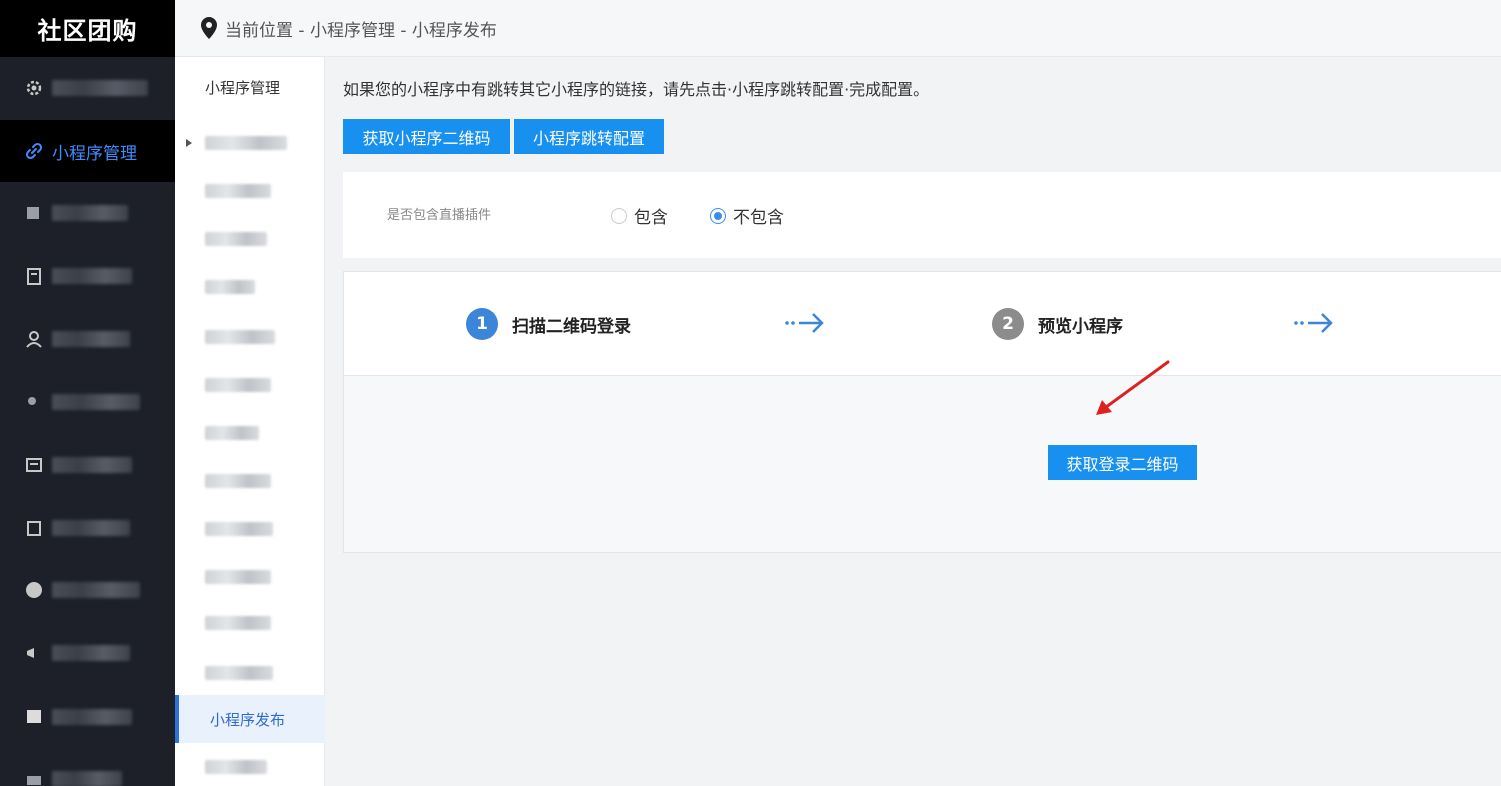 This screenshot has height=786, width=1501. Describe the element at coordinates (439, 215) in the screenshot. I see `live-plugin-label: 是否包含直播插件` at that location.